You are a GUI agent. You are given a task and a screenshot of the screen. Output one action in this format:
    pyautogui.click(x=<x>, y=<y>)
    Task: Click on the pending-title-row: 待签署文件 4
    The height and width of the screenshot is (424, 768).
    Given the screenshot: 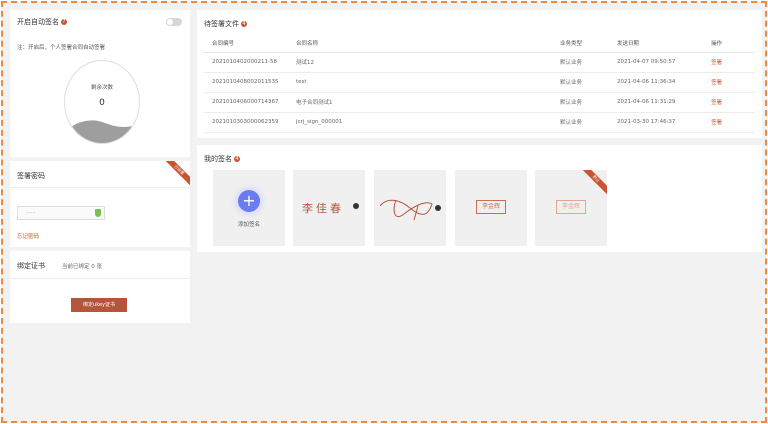 What is the action you would take?
    pyautogui.click(x=225, y=24)
    